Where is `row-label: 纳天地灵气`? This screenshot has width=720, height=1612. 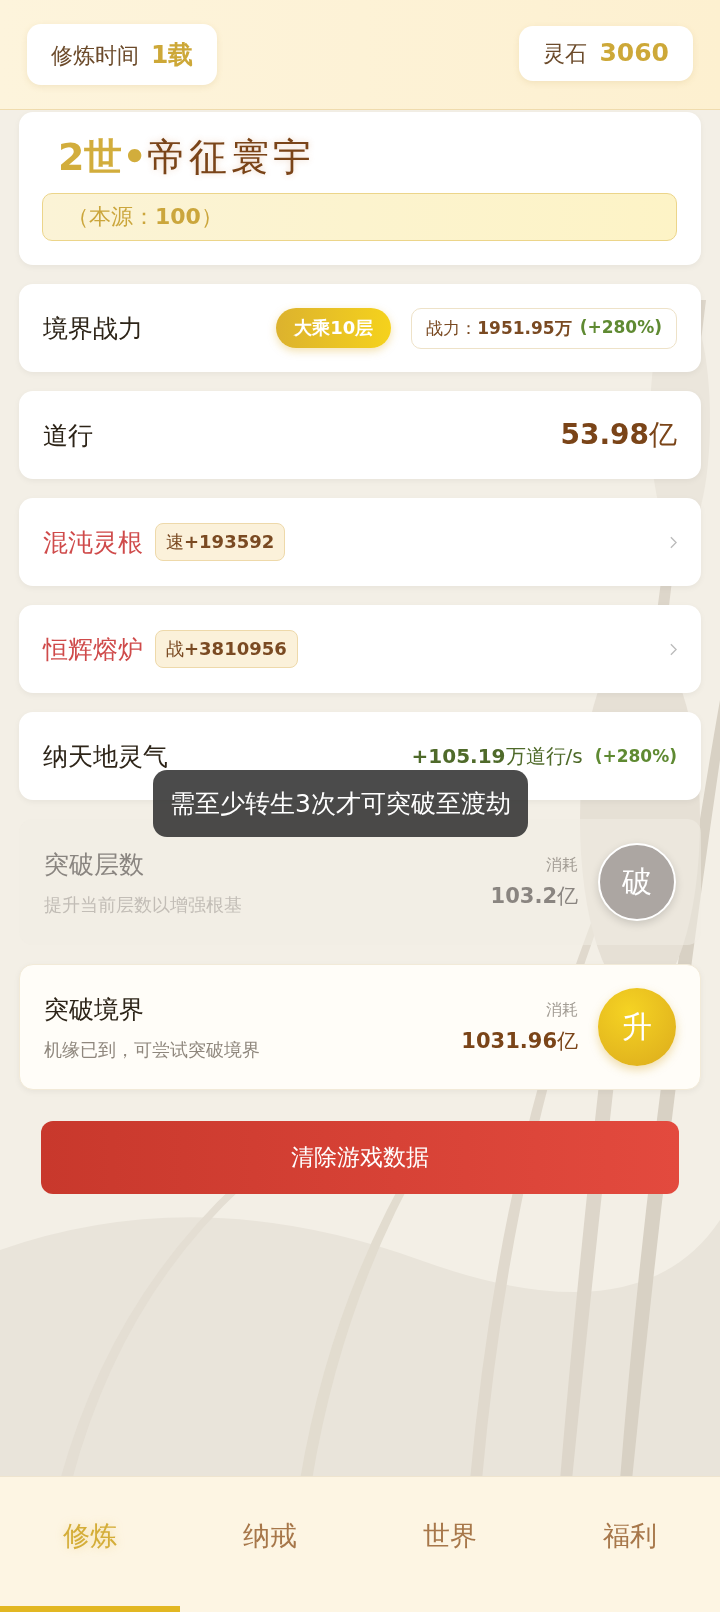 row-label: 纳天地灵气 is located at coordinates (105, 756).